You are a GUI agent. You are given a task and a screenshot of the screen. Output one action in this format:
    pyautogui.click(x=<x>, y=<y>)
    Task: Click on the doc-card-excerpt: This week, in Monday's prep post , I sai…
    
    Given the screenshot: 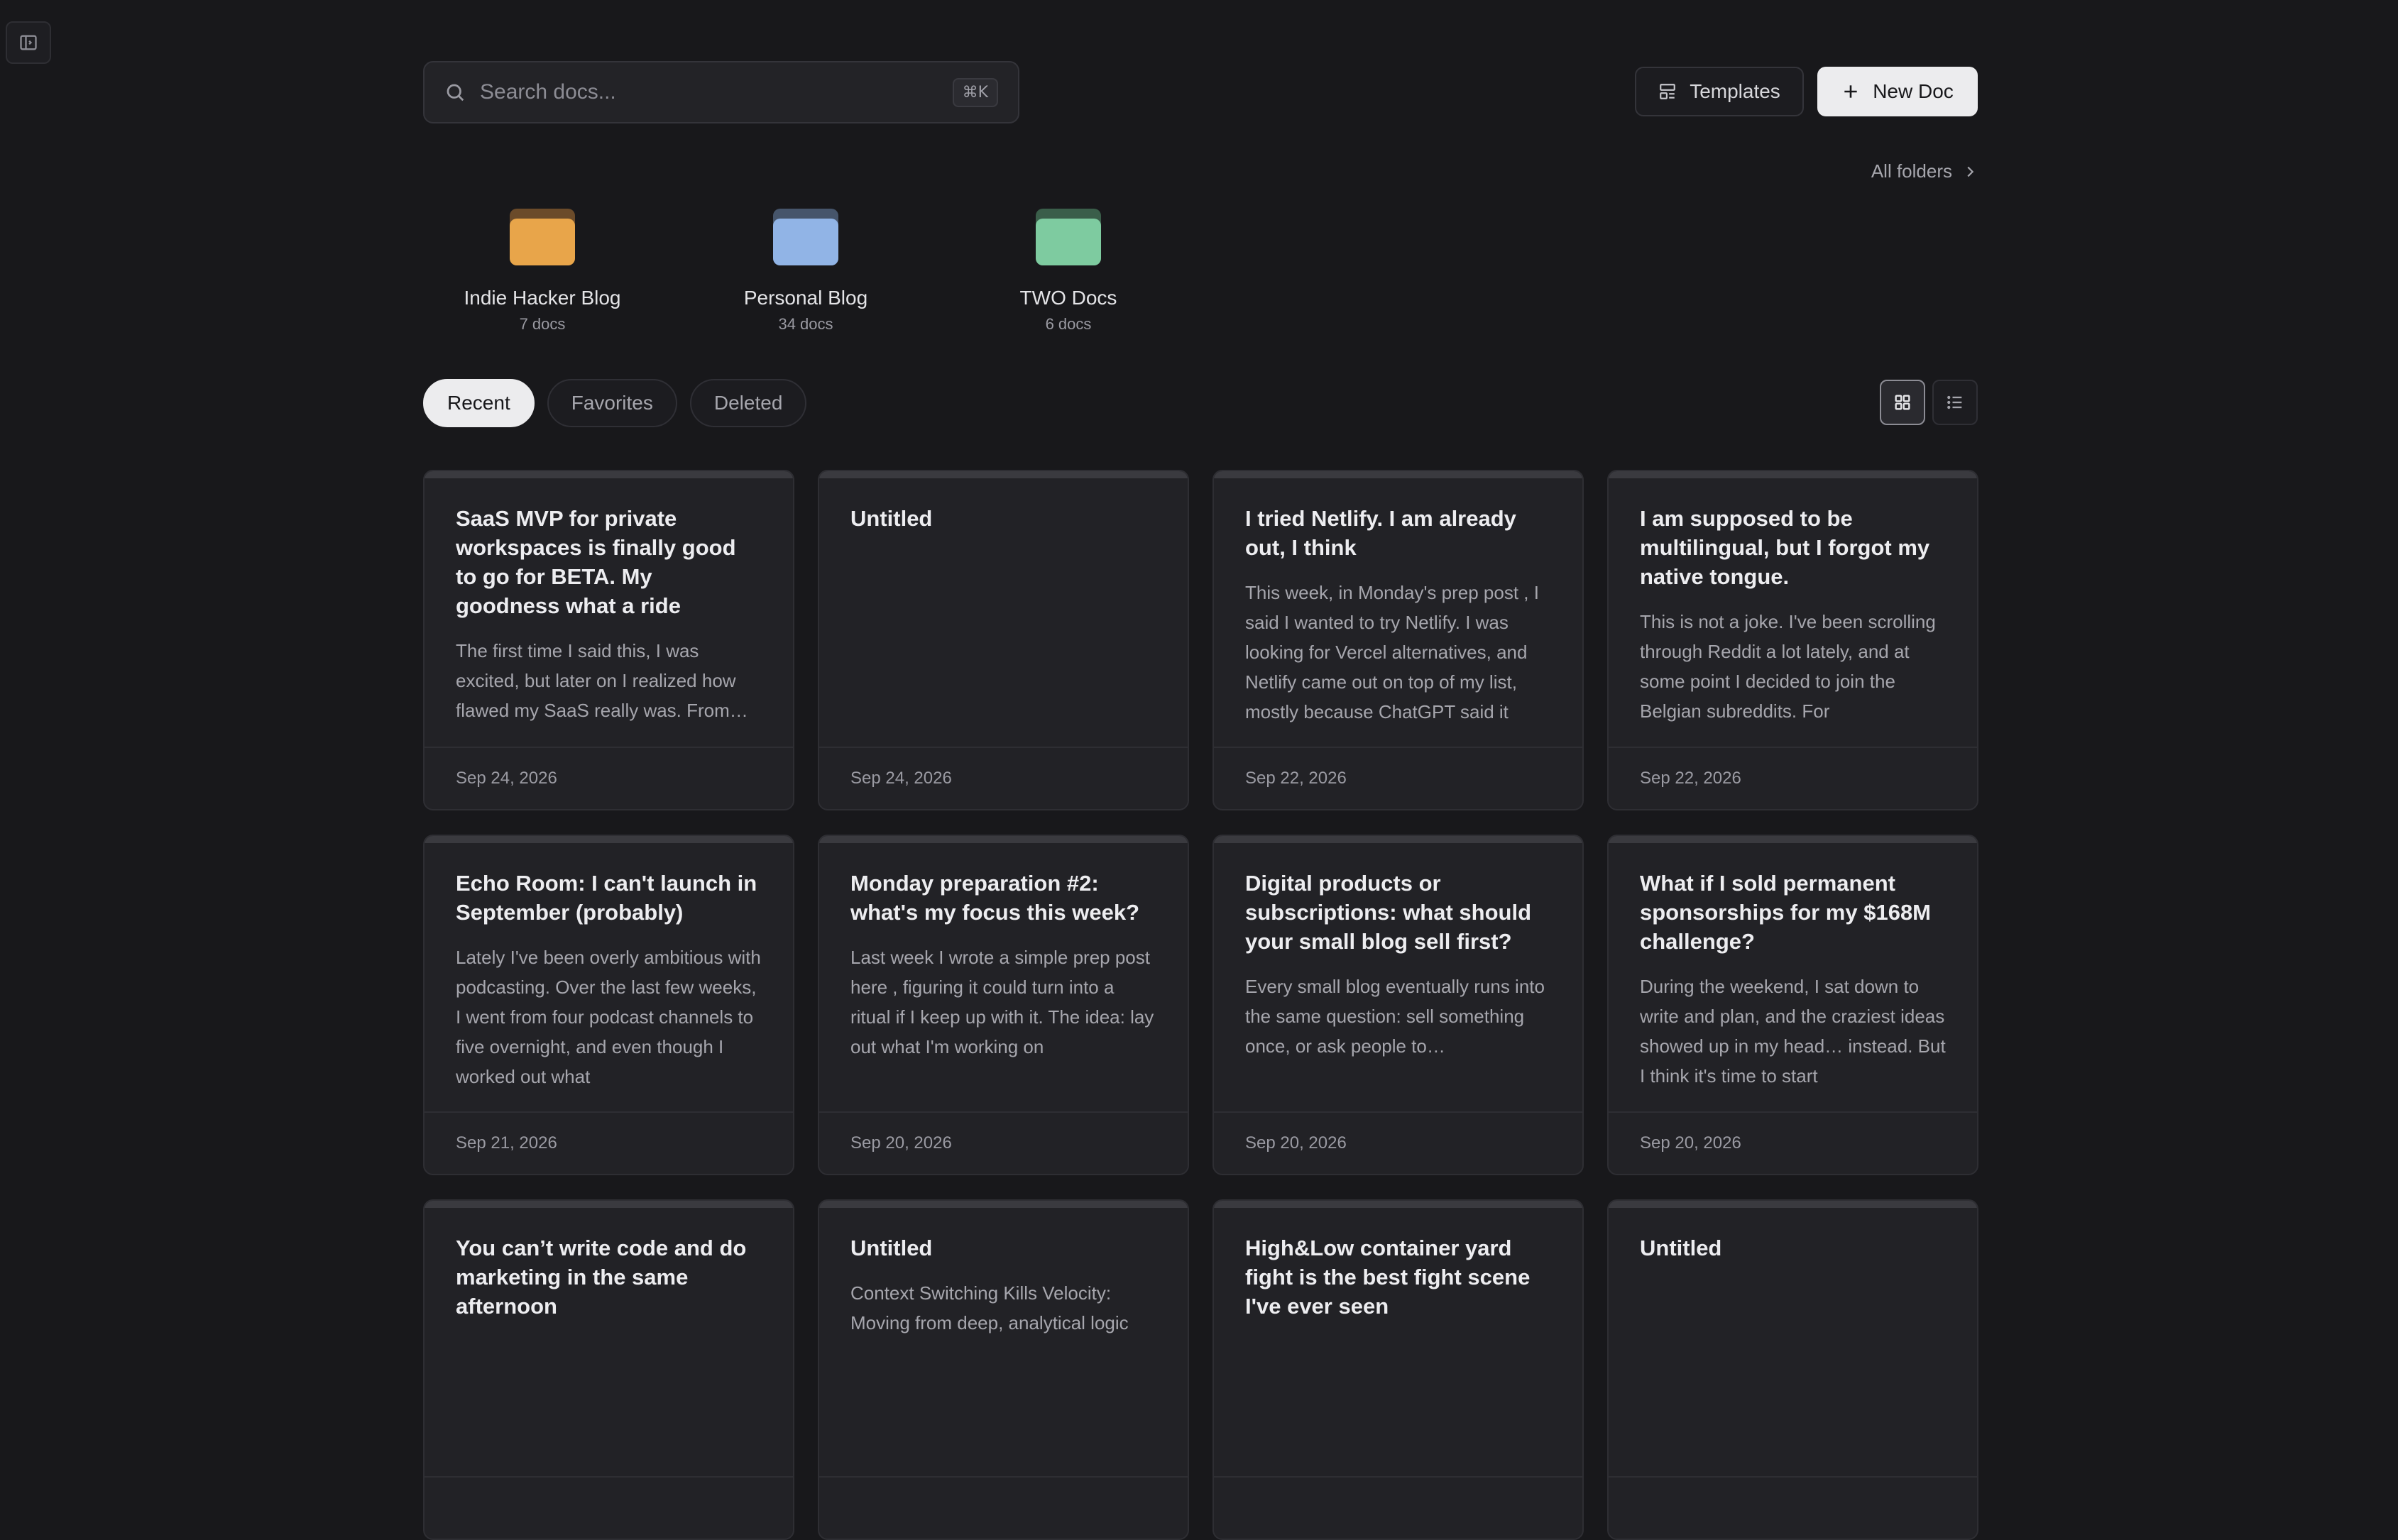 What is the action you would take?
    pyautogui.click(x=1392, y=652)
    